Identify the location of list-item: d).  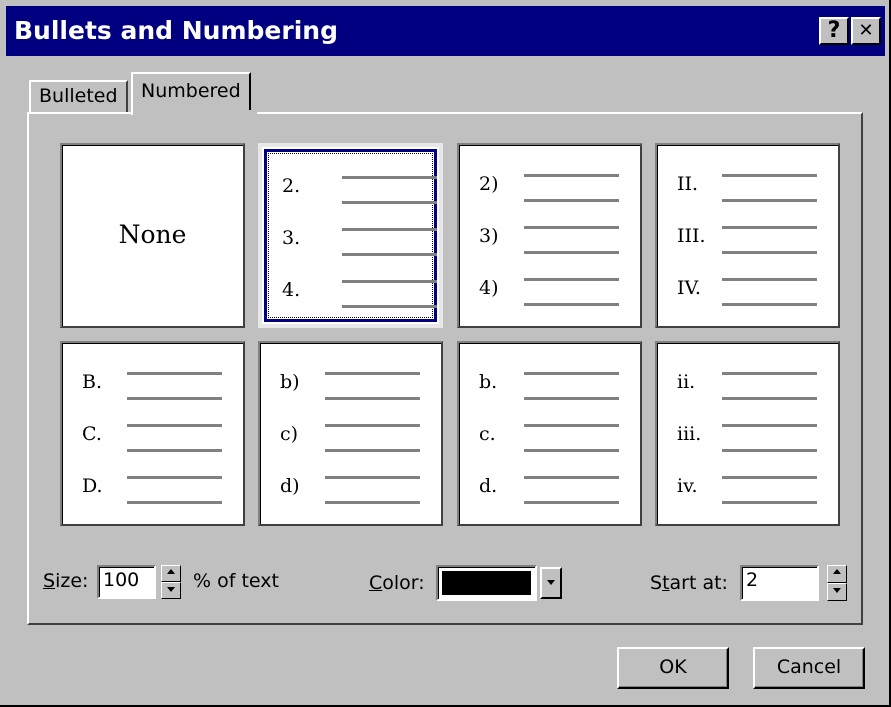
(355, 493).